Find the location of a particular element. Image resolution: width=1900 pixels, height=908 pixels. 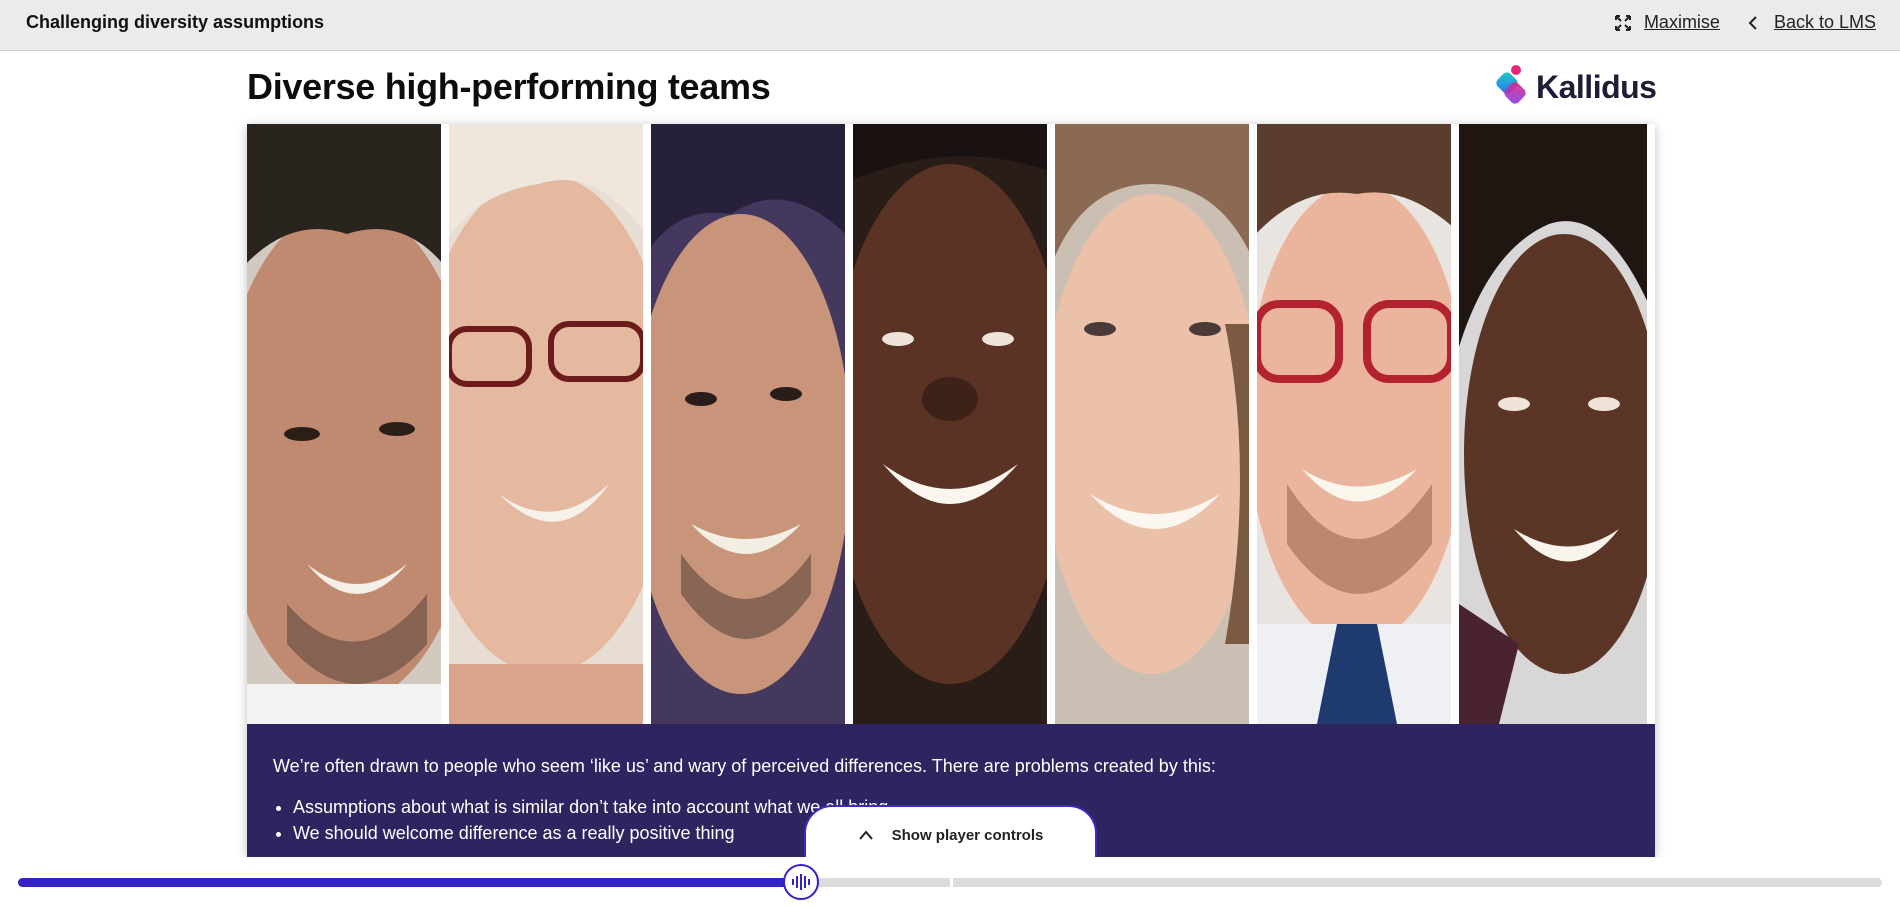

kallidus-logo-text: Kallidus is located at coordinates (1596, 86).